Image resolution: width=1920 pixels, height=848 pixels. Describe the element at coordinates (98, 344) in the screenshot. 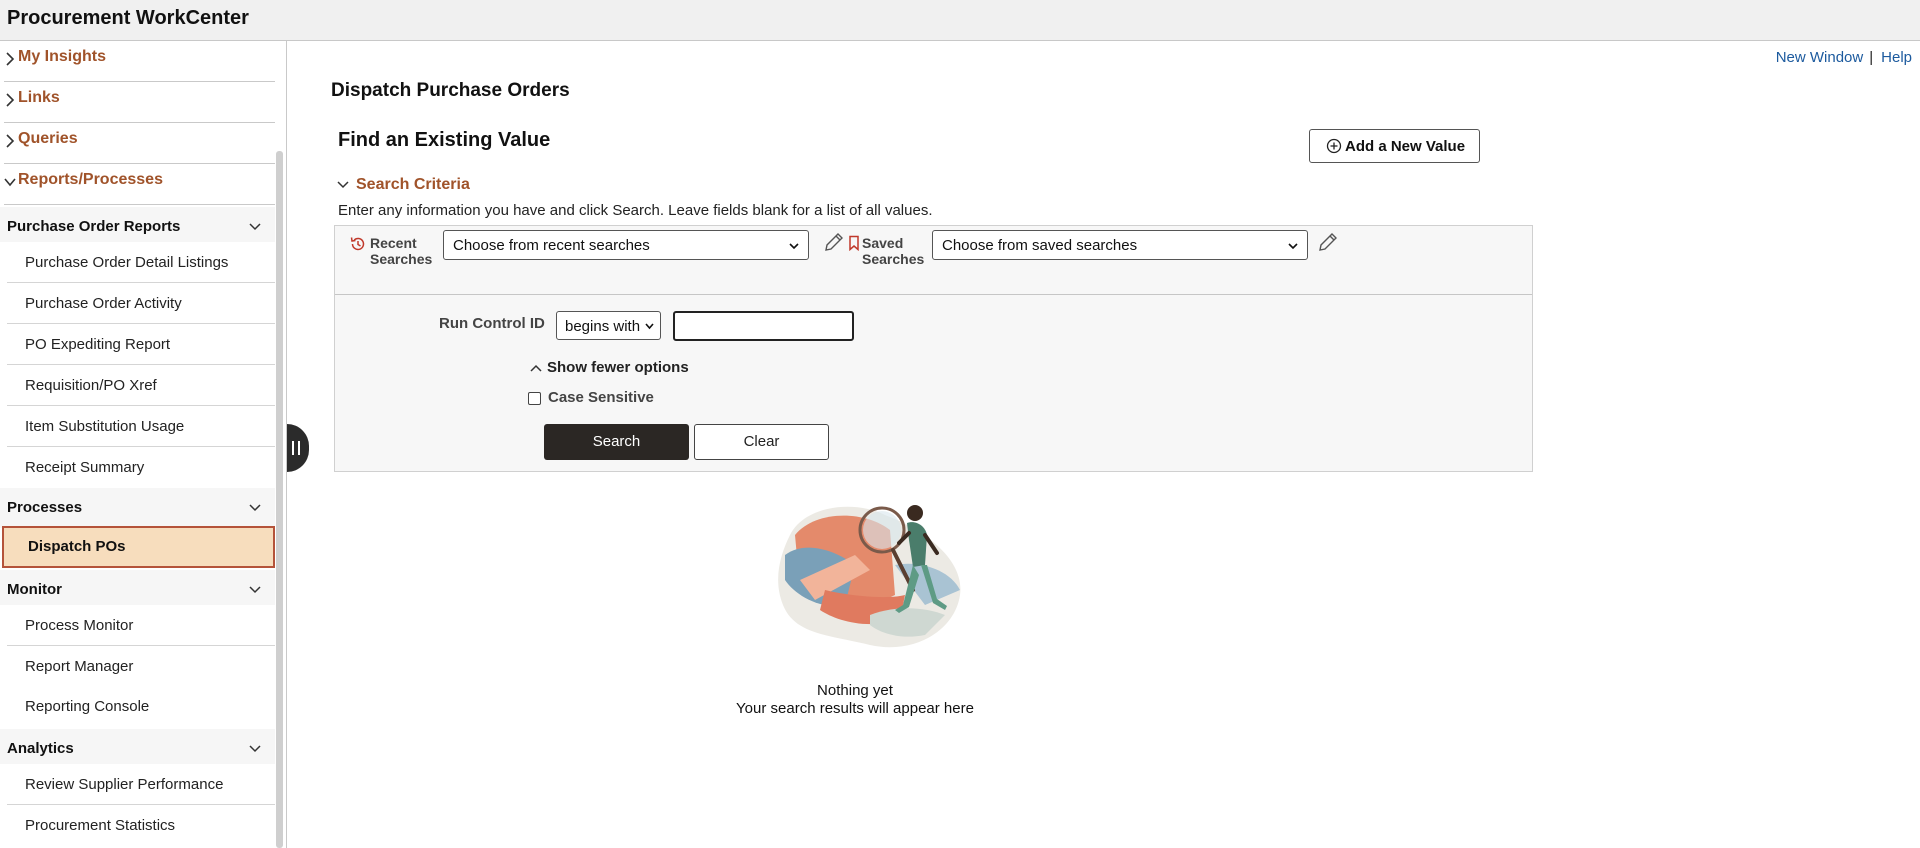

I see `sidebar-item-label: PO Expediting Report` at that location.